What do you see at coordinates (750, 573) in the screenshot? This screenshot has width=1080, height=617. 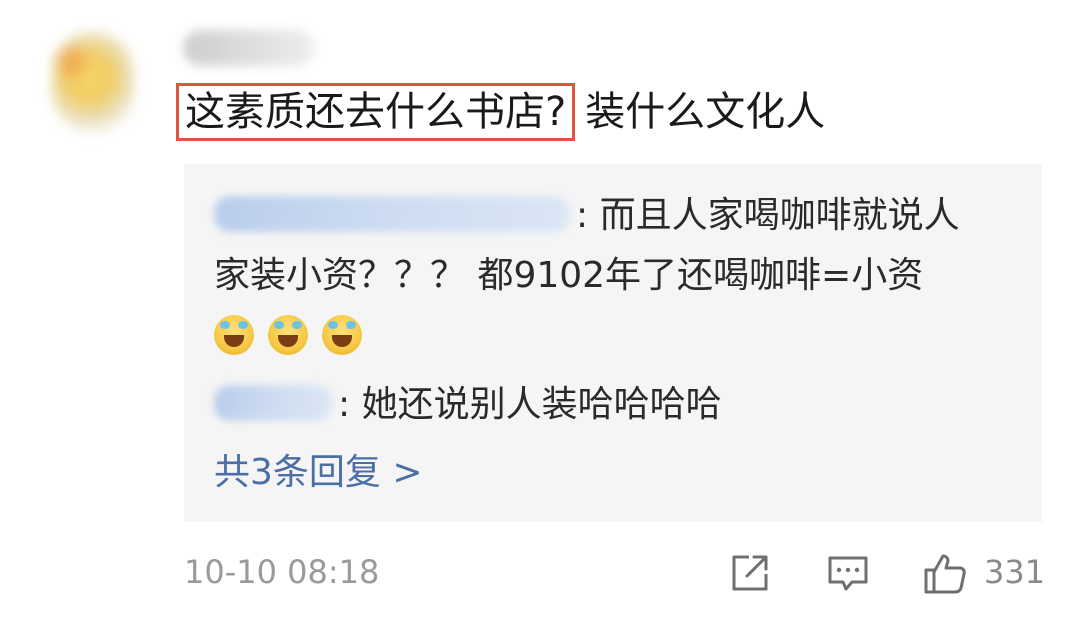 I see `share-icon` at bounding box center [750, 573].